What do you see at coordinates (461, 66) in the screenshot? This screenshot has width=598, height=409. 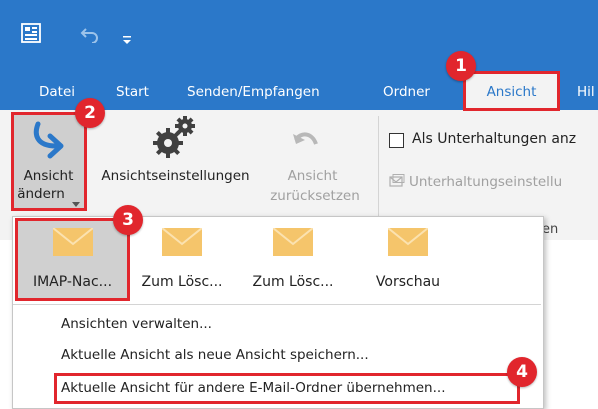 I see `step-badge-1: 1` at bounding box center [461, 66].